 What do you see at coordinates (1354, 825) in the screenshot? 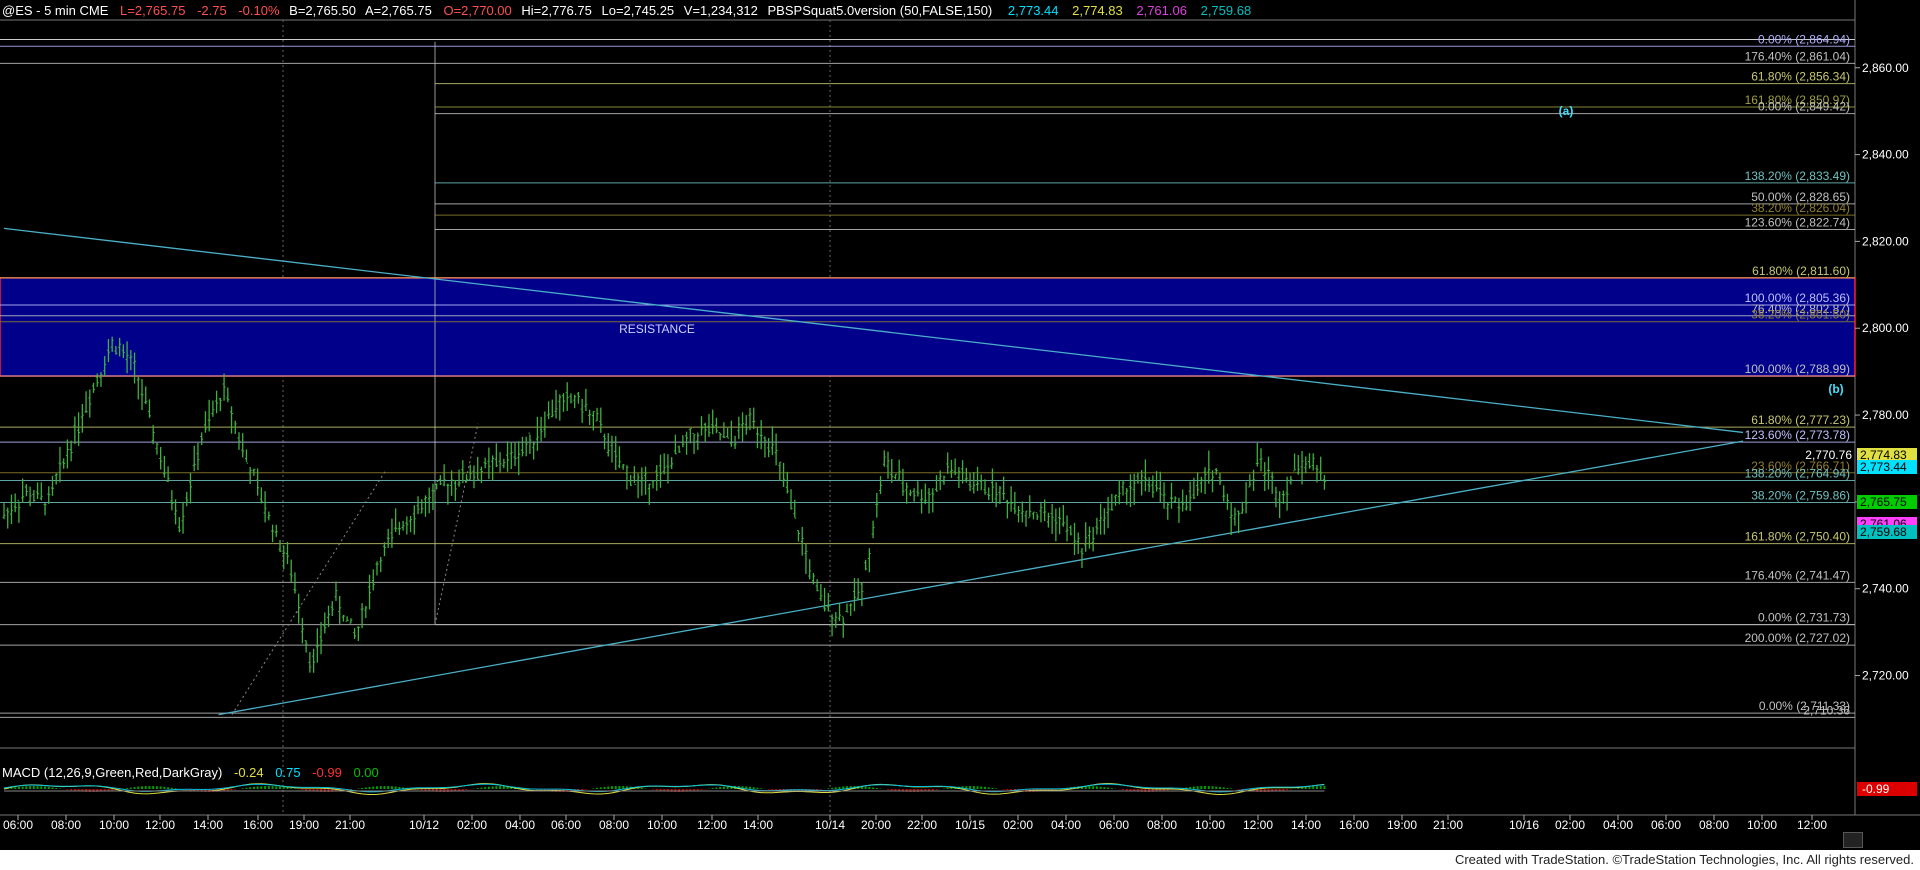
I see `x-tick-label-27: 16:00` at bounding box center [1354, 825].